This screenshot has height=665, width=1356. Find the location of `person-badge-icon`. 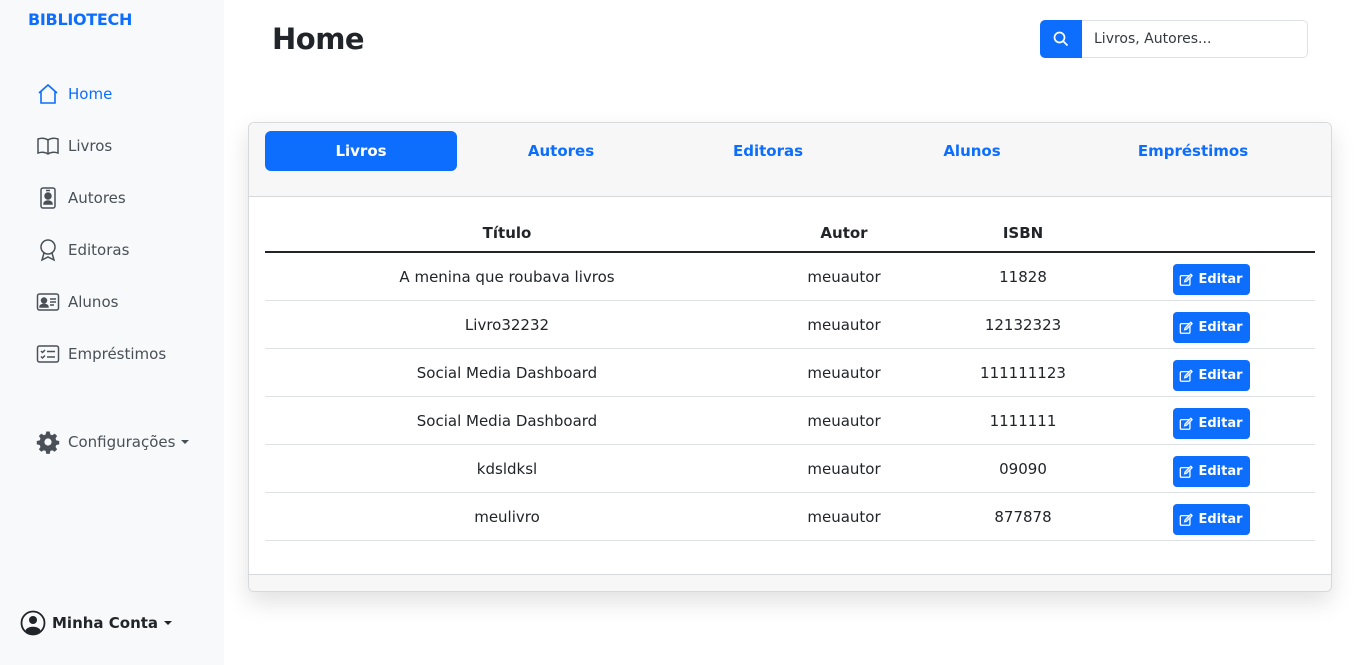

person-badge-icon is located at coordinates (48, 198).